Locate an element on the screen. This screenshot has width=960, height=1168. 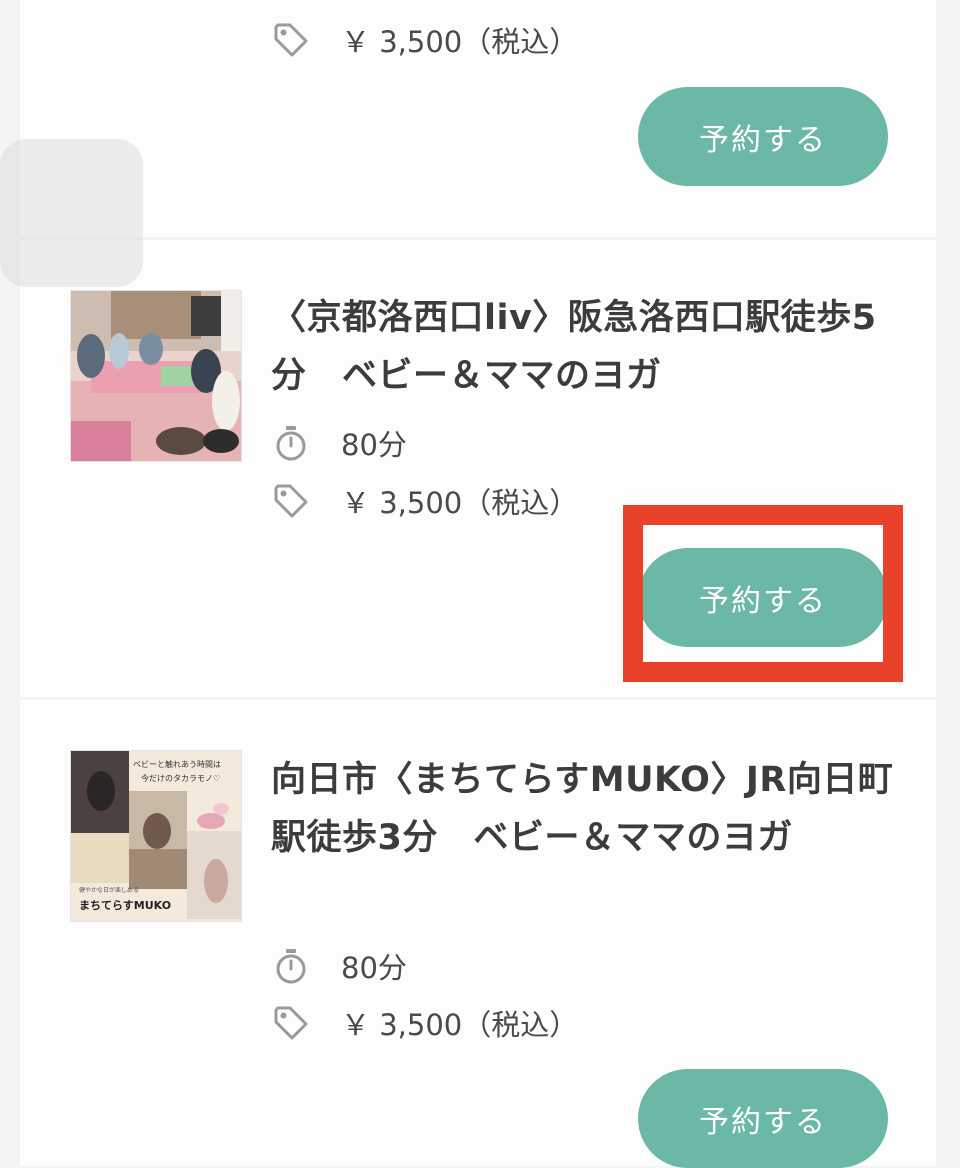
flyer-small-text: 健やかな日が楽しめる is located at coordinates (109, 890).